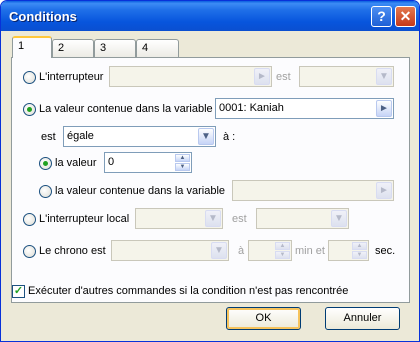 The width and height of the screenshot is (420, 342). What do you see at coordinates (302, 218) in the screenshot?
I see `local-switch-state-combo: ▼` at bounding box center [302, 218].